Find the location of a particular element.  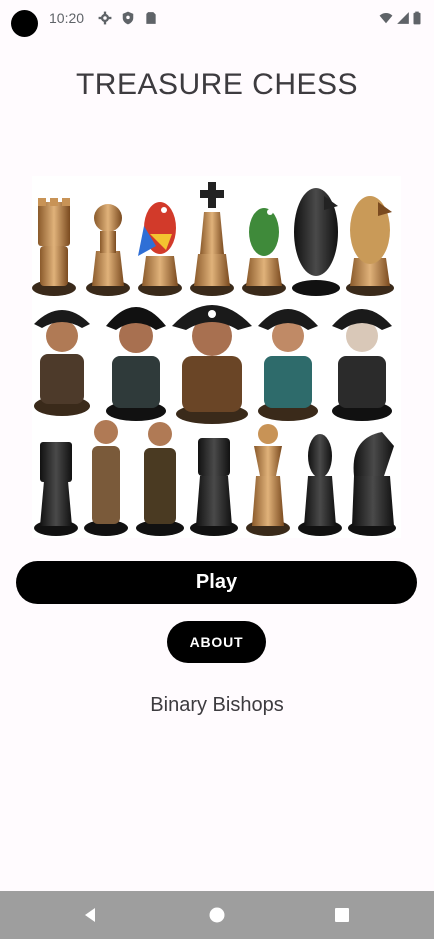

battery-icon is located at coordinates (417, 18).